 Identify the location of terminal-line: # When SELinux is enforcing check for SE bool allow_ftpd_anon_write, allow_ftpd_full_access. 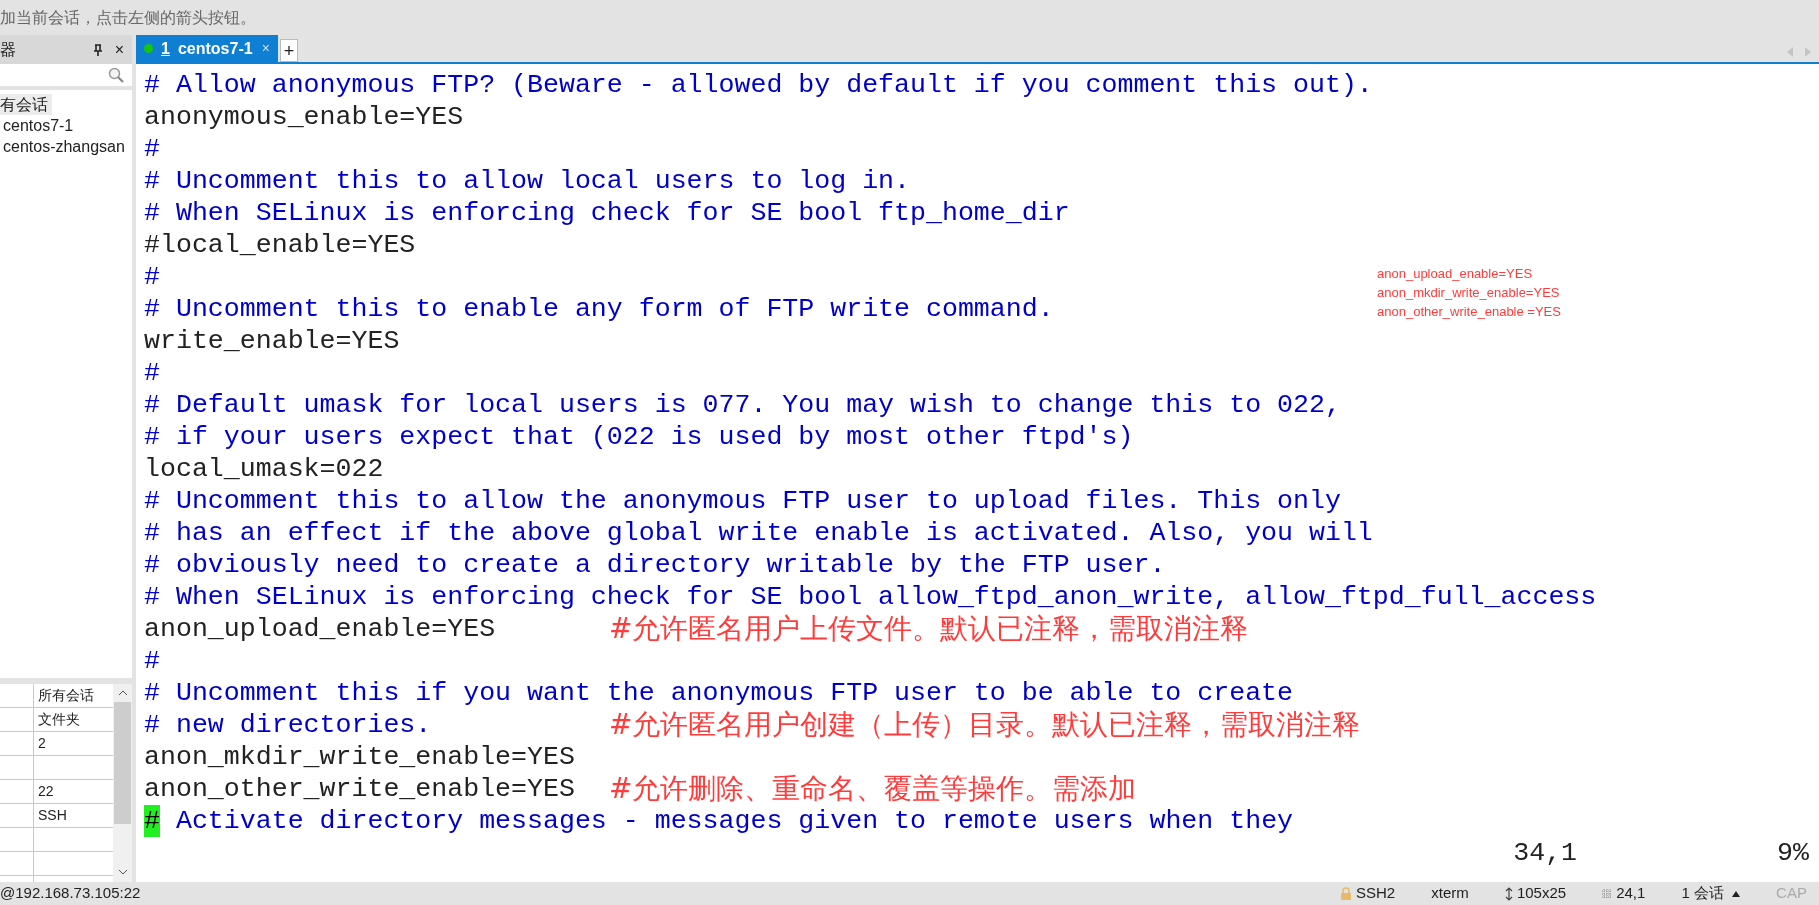
(870, 597).